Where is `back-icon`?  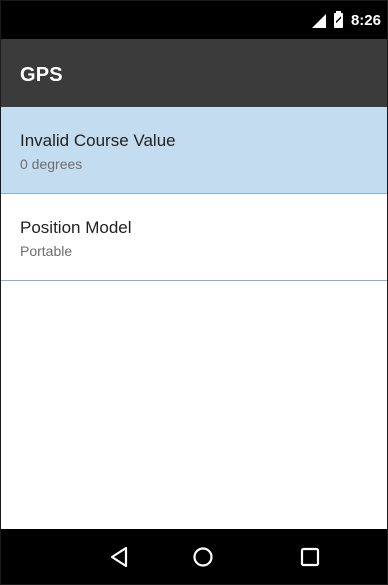 back-icon is located at coordinates (119, 556).